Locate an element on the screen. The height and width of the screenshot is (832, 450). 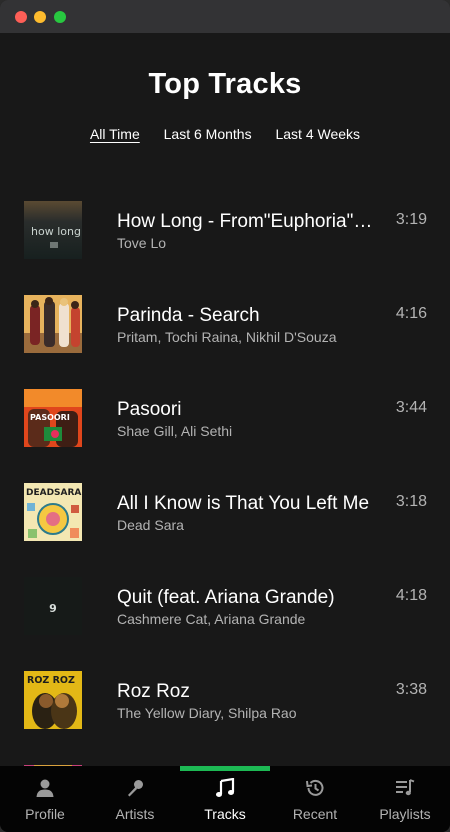
cover-text: 9 is located at coordinates (53, 608).